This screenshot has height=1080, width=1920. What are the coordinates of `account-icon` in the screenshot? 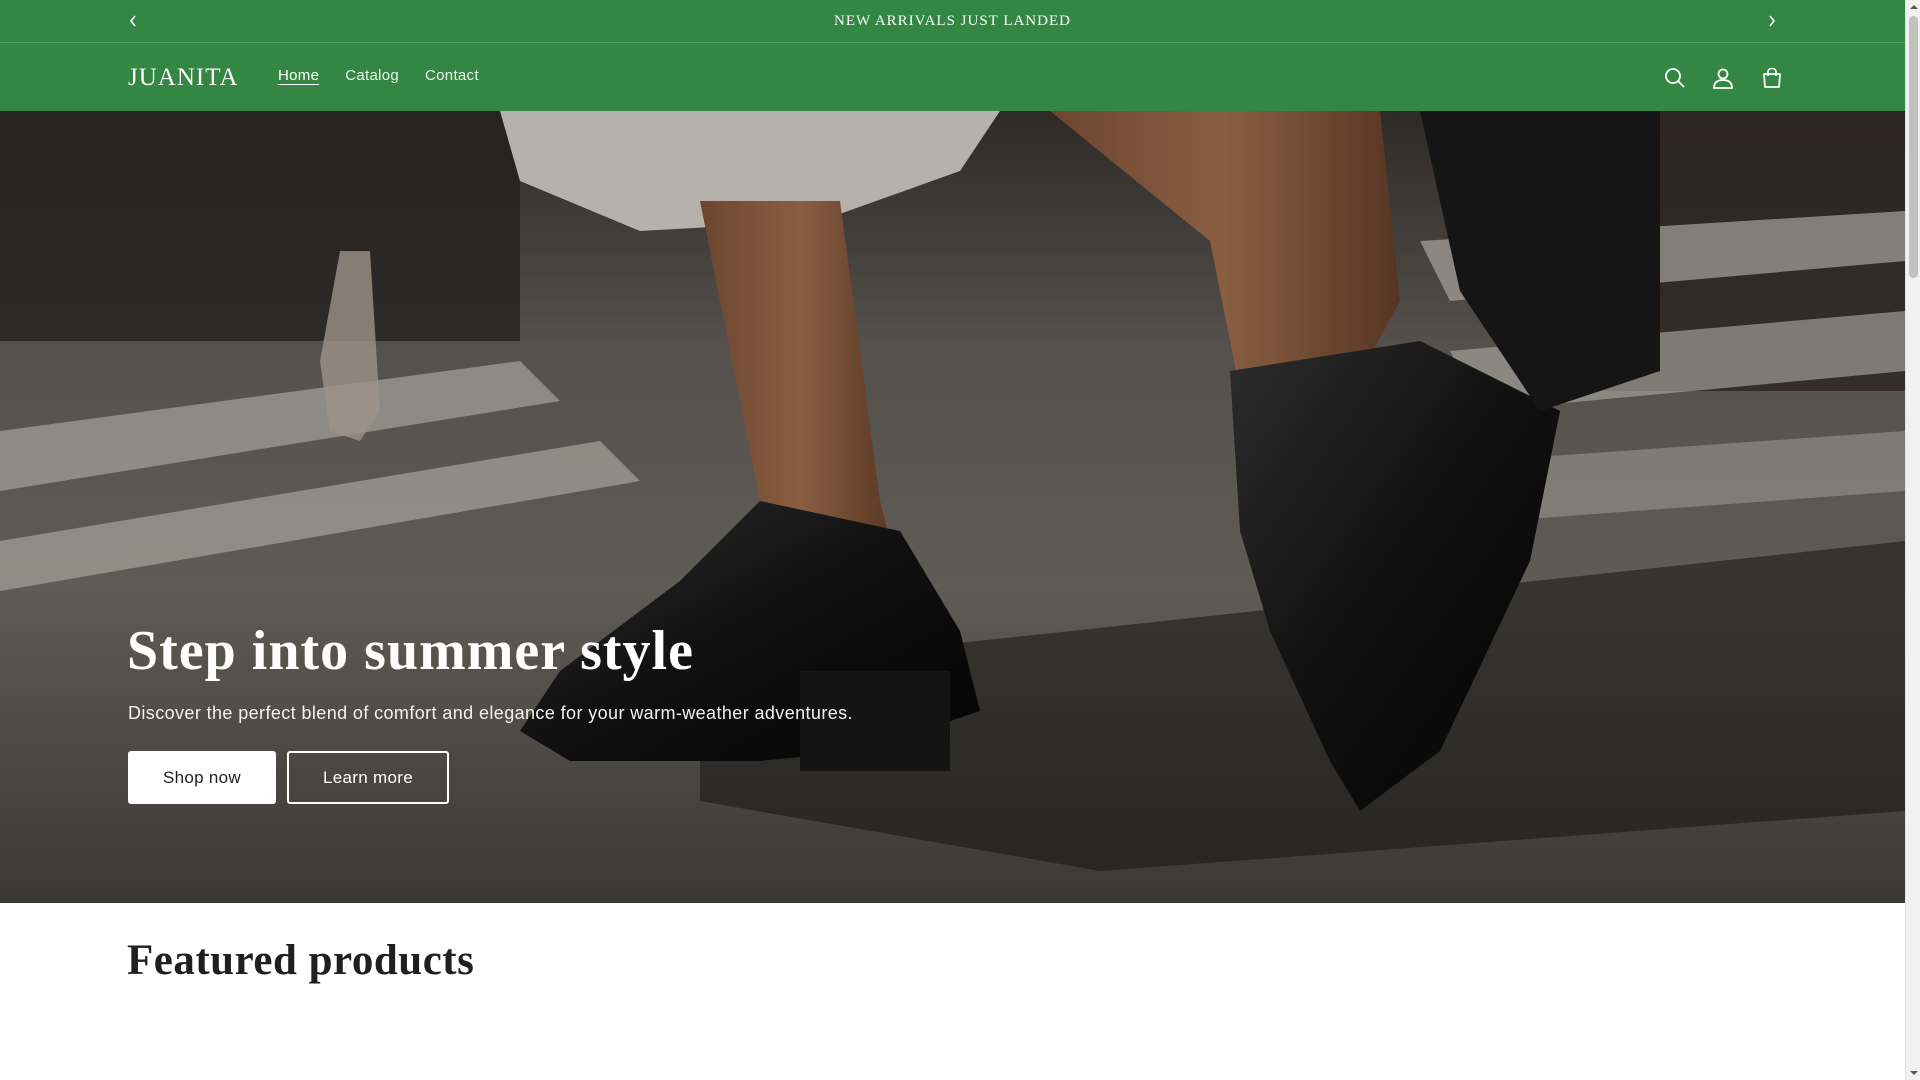 It's located at (1723, 78).